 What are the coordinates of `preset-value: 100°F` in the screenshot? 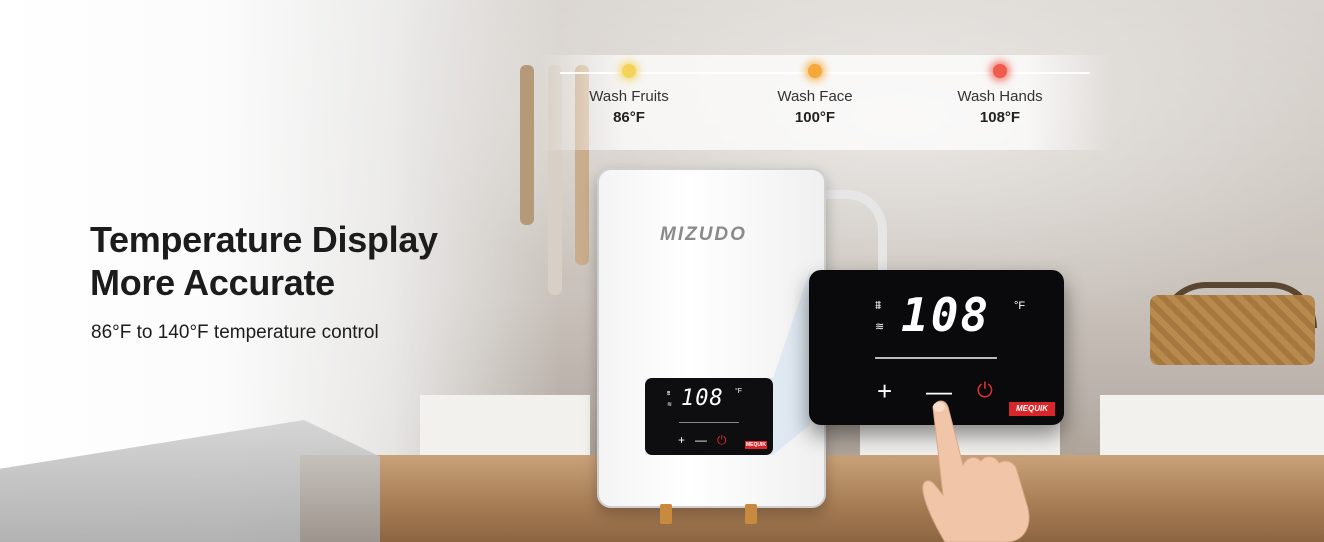 It's located at (815, 117).